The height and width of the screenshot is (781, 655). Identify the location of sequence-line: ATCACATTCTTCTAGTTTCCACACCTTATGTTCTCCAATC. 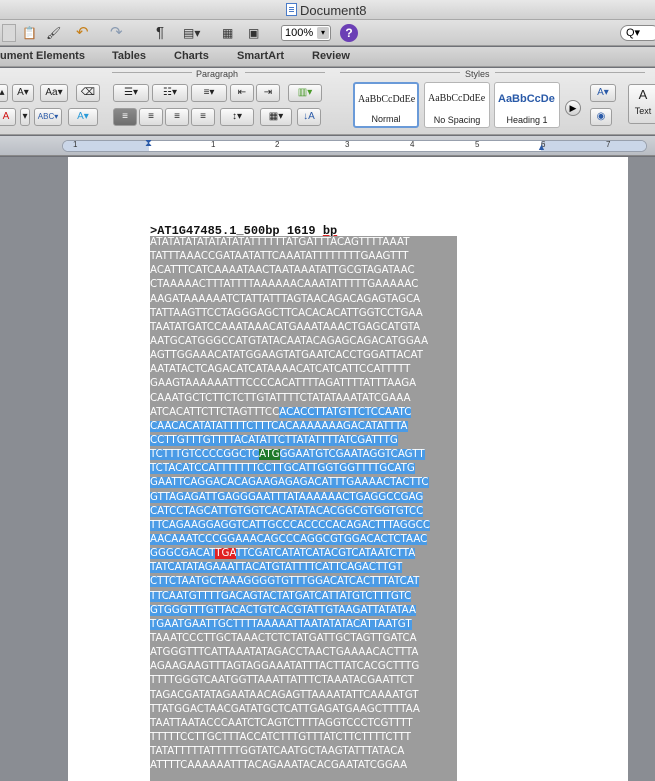
(303, 413).